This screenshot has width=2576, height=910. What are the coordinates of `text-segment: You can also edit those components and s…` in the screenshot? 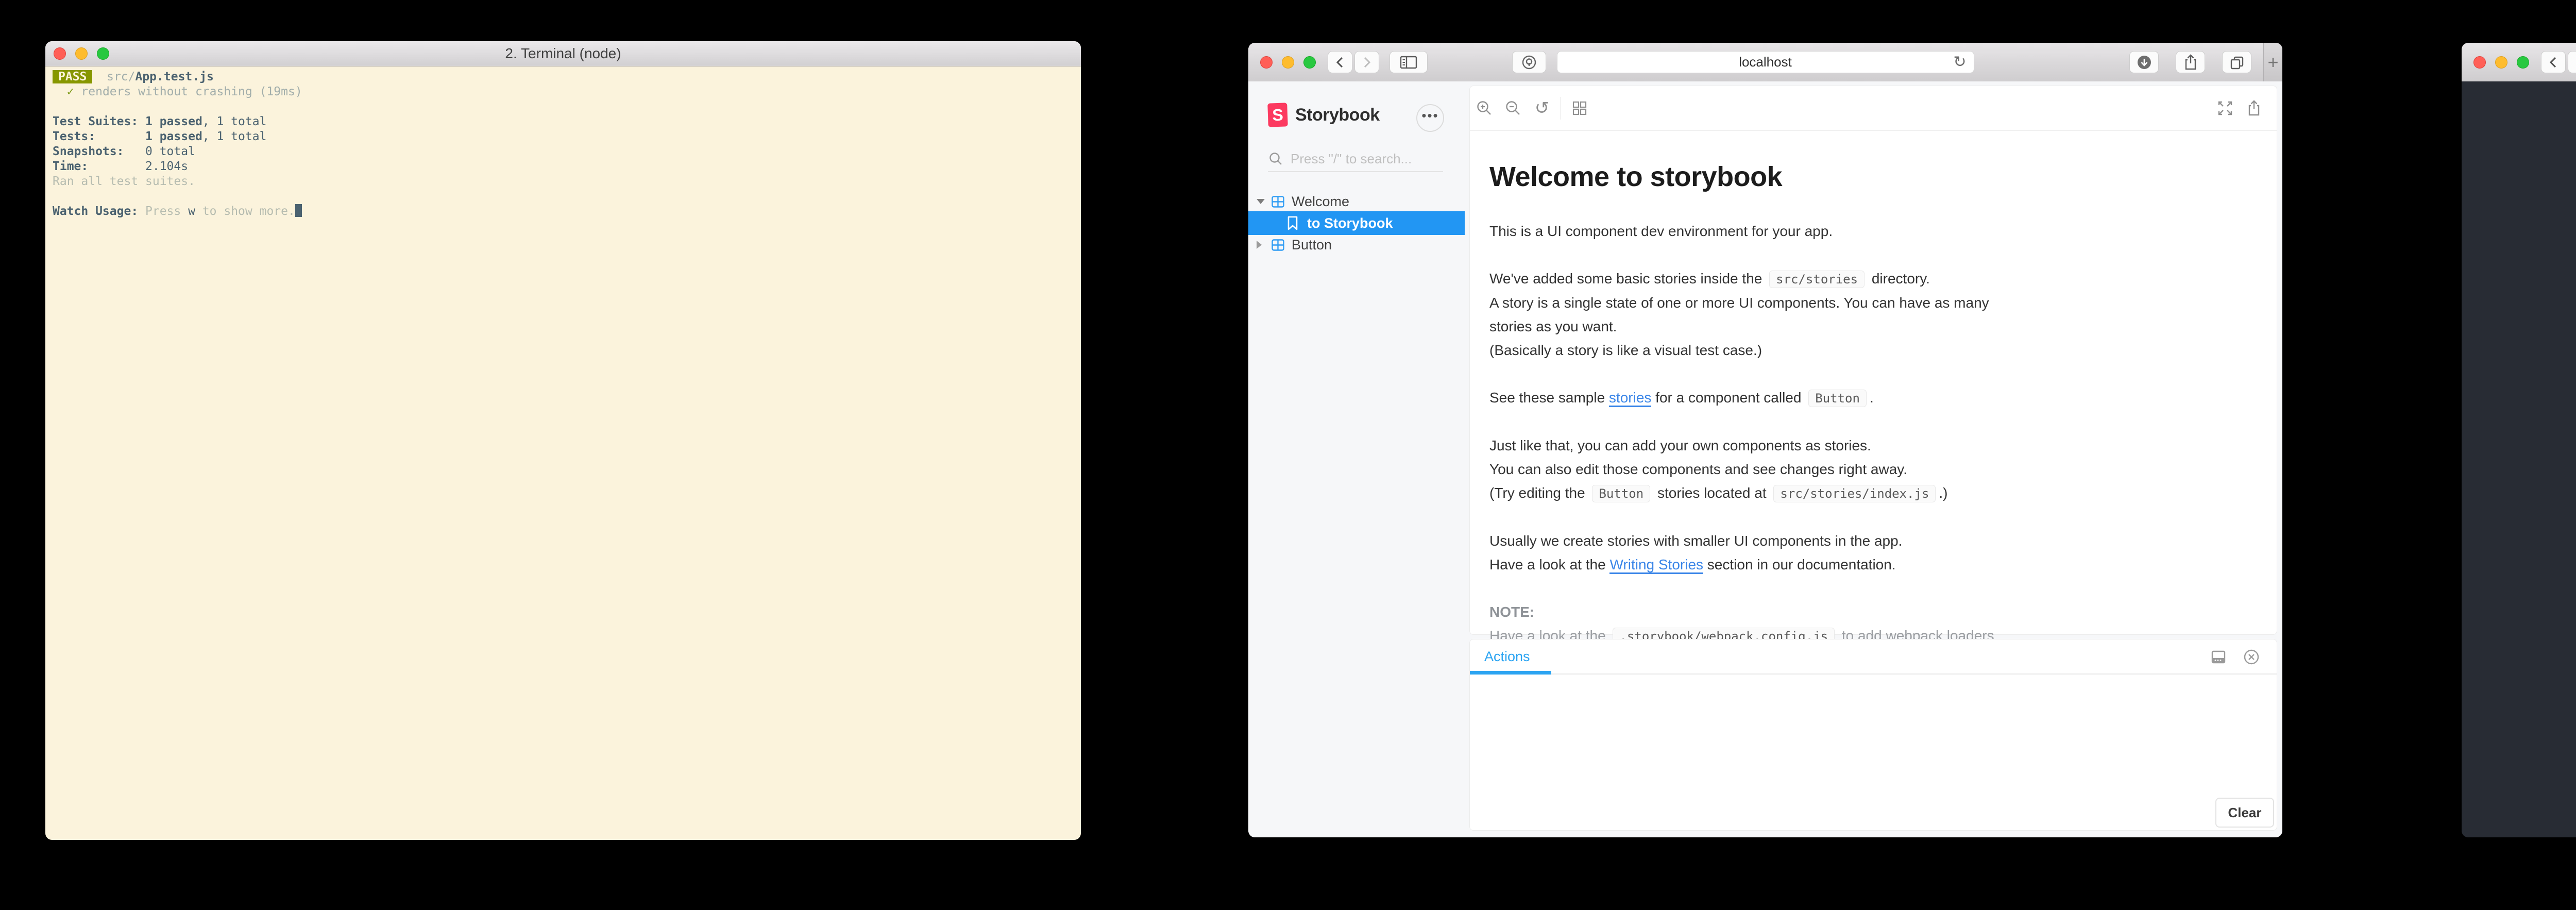 It's located at (1698, 469).